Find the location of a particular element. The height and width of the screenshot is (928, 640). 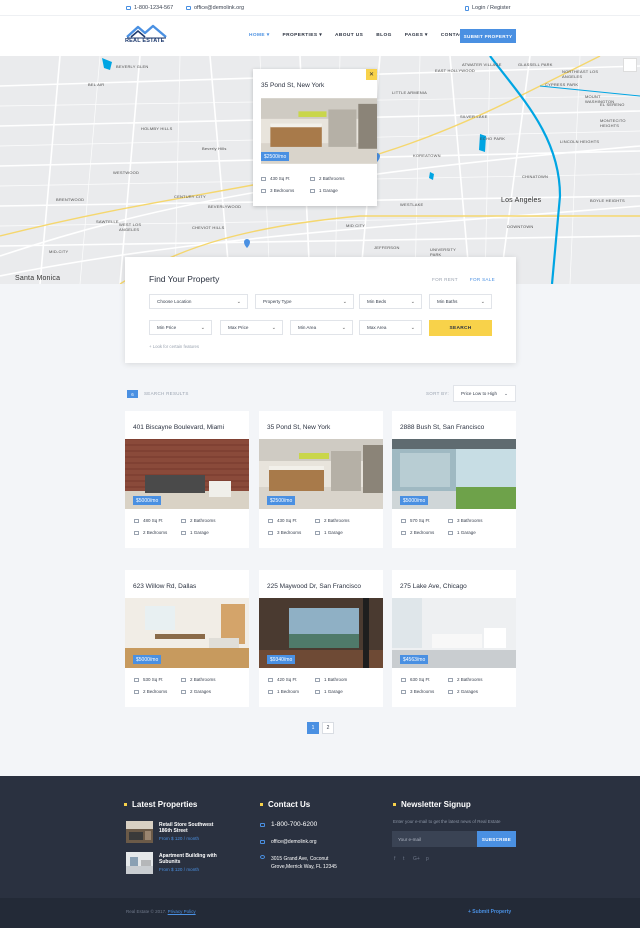

tab-for-rent: FOR RENT is located at coordinates (445, 279).